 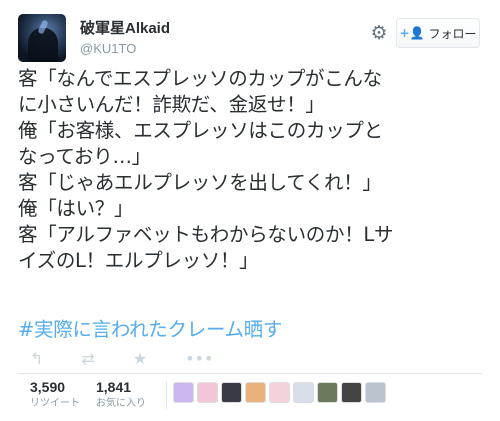 What do you see at coordinates (138, 260) in the screenshot?
I see `tweet-line: イズのL！エルプレッソ！」` at bounding box center [138, 260].